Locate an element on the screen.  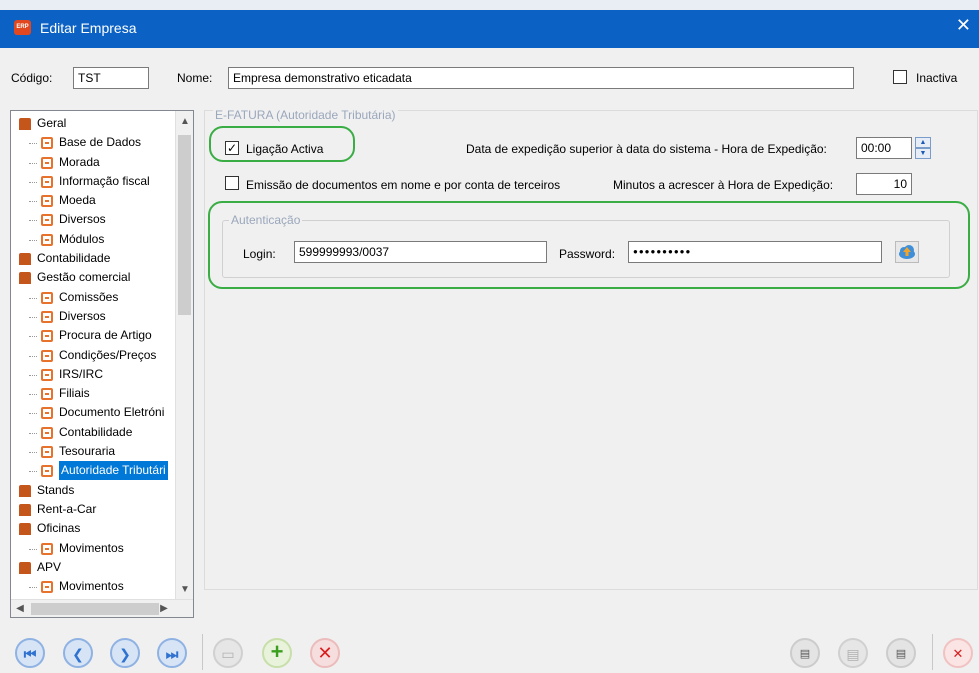
exit-button: ✕ is located at coordinates (958, 653).